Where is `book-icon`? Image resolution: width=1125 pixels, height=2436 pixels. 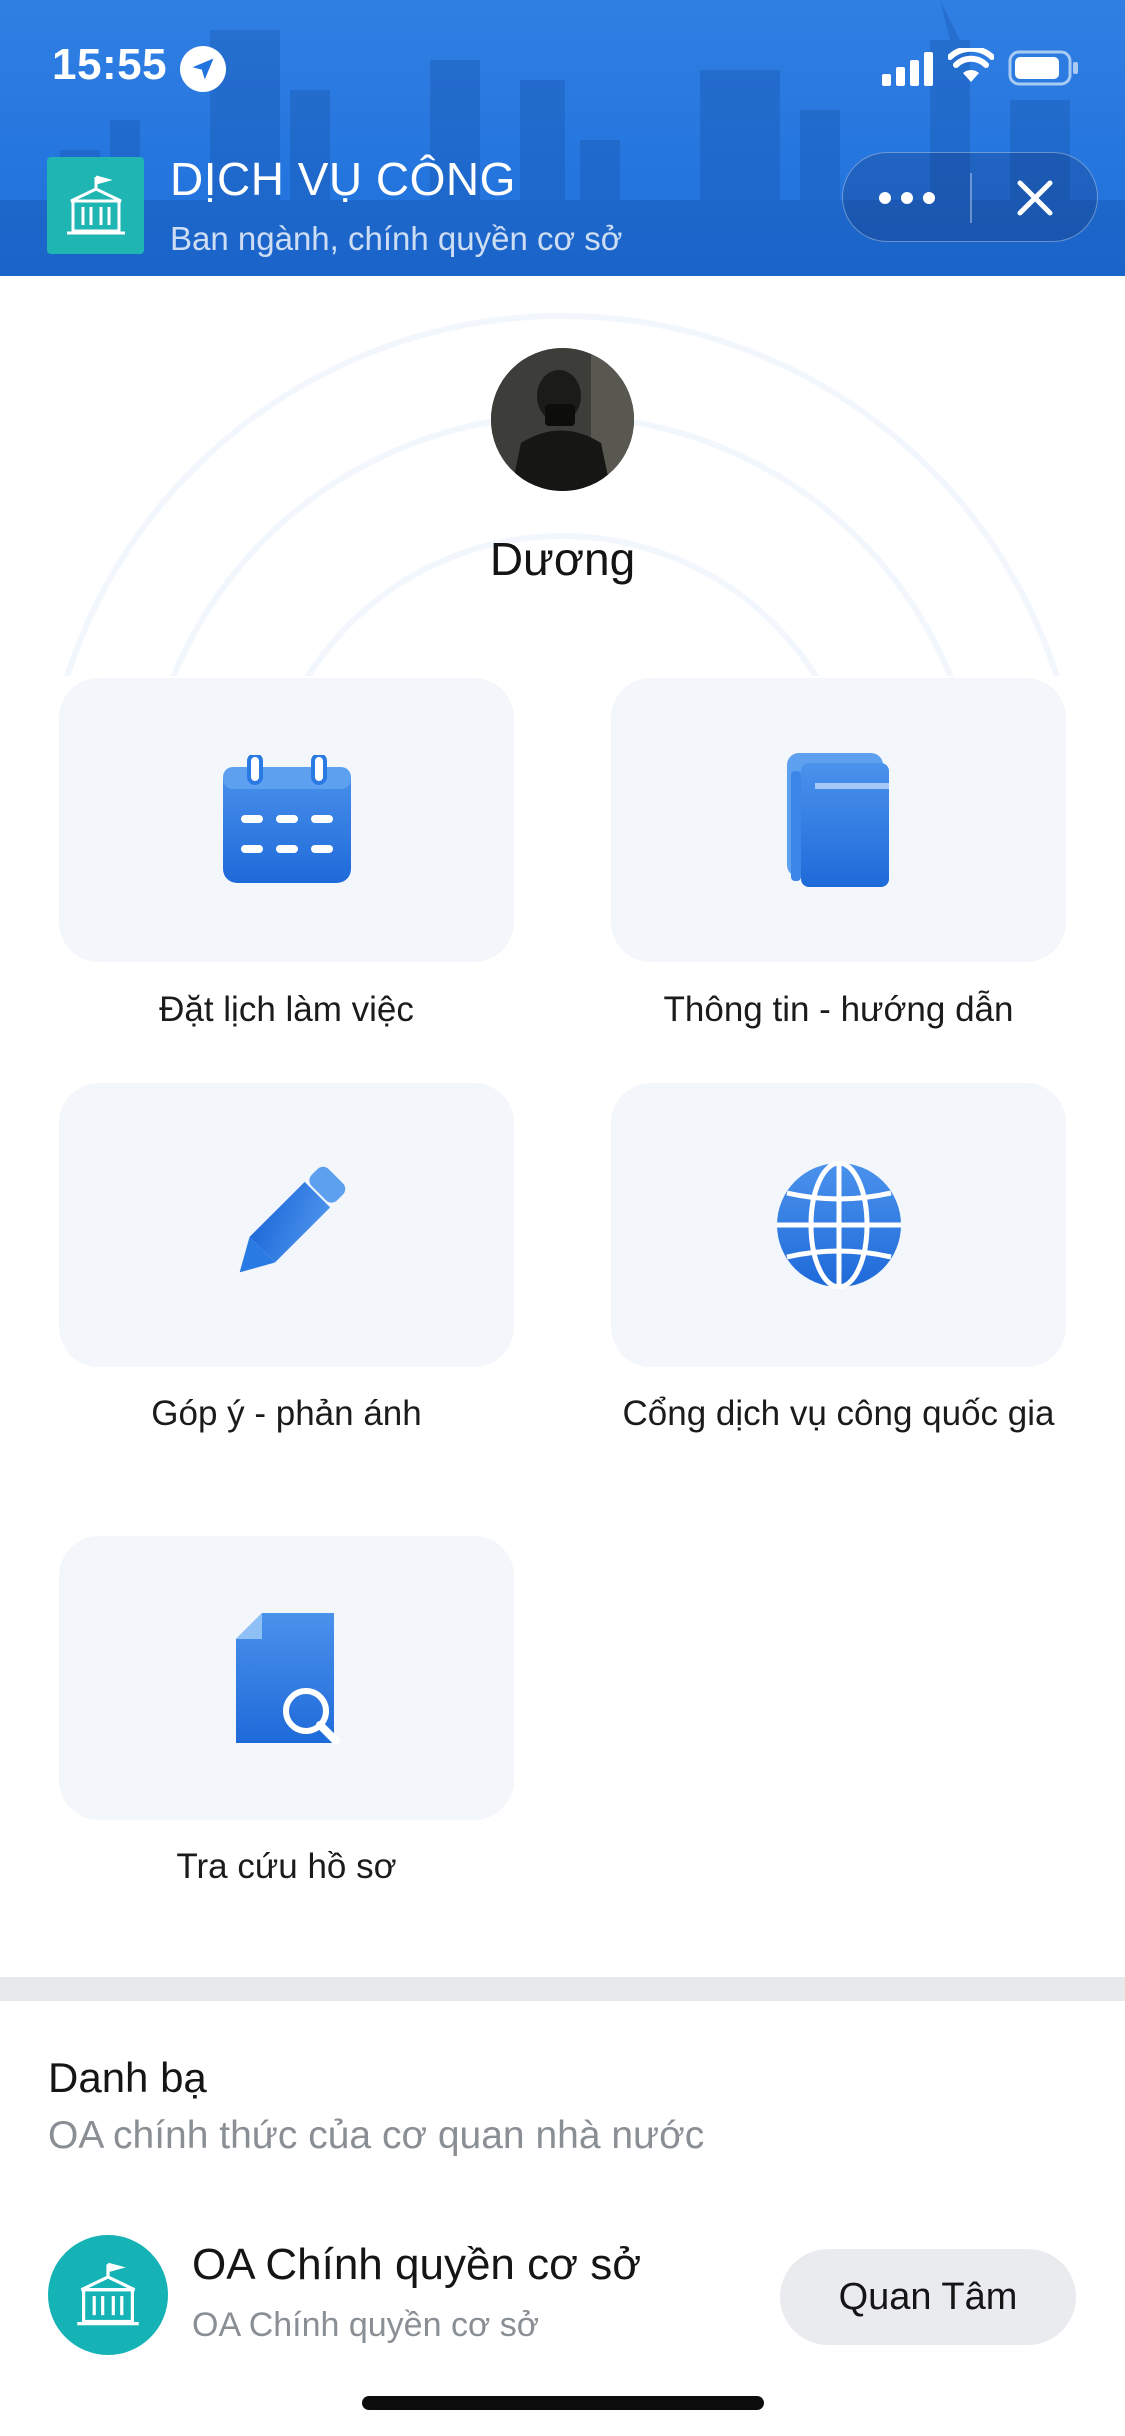 book-icon is located at coordinates (837, 820).